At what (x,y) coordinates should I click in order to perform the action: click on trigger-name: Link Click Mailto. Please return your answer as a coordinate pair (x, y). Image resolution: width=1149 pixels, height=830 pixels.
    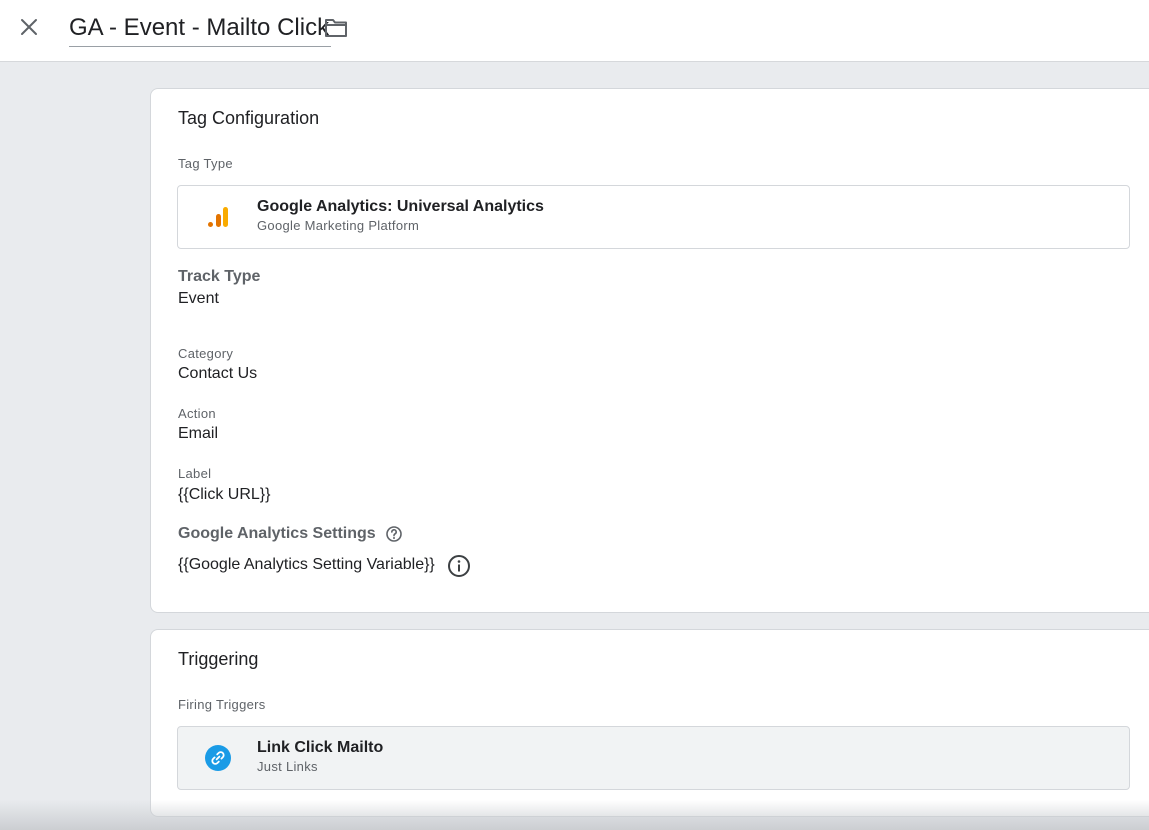
    Looking at the image, I should click on (320, 747).